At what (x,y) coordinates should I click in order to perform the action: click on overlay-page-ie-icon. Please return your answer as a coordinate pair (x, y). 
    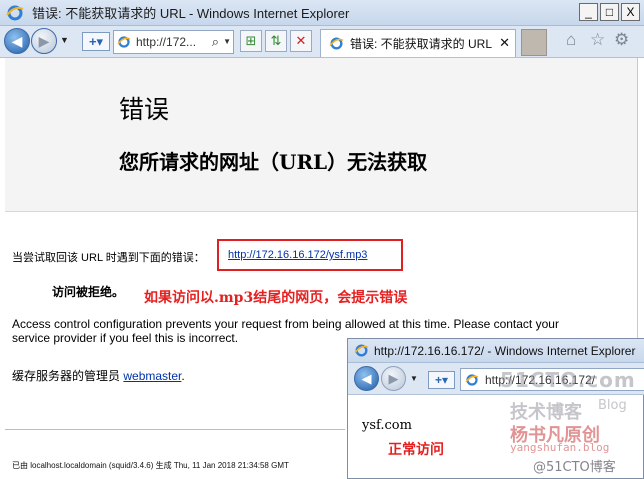
    Looking at the image, I should click on (472, 379).